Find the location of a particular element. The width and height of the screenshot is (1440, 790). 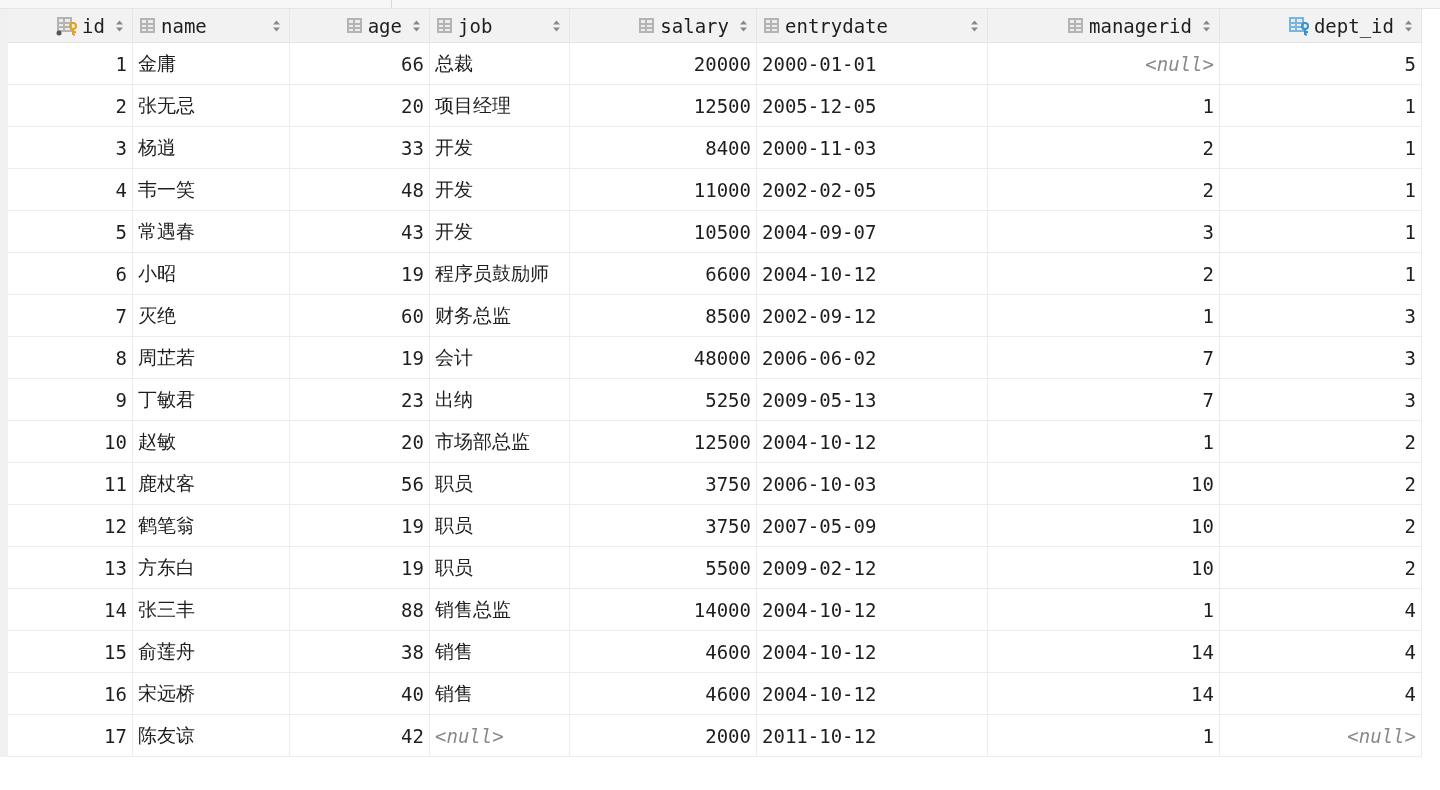

table-cell: 12500 is located at coordinates (663, 441).